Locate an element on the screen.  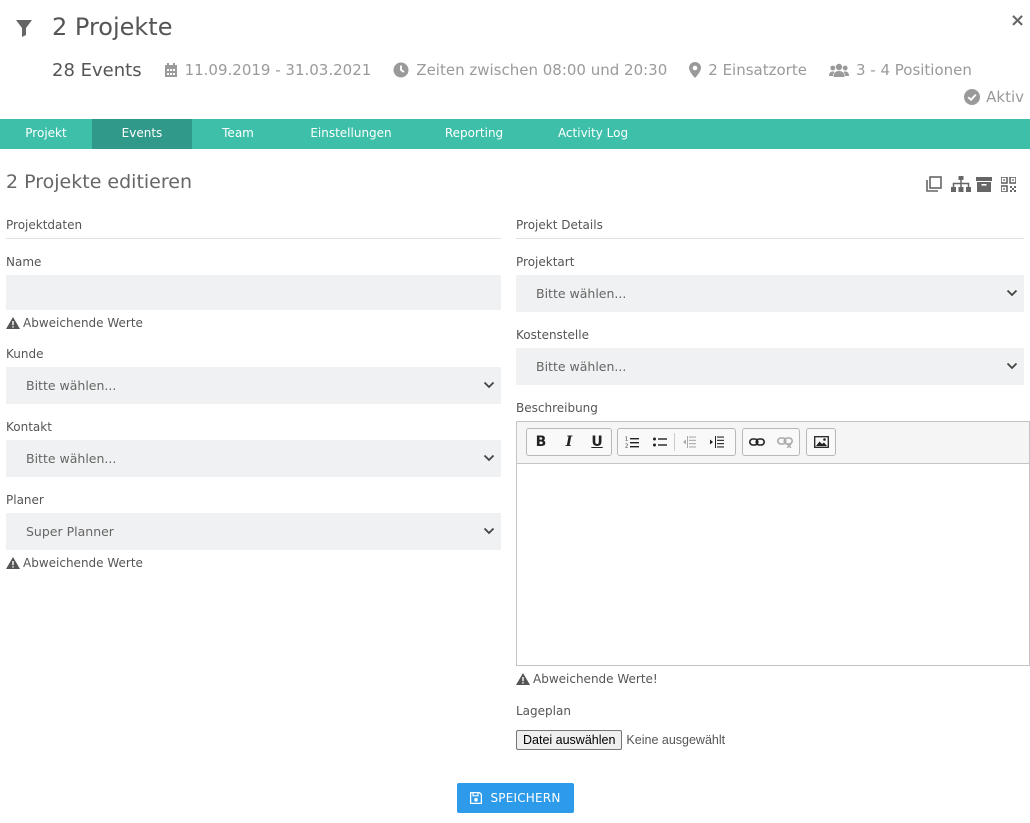
save-button: SPEICHERN is located at coordinates (515, 798).